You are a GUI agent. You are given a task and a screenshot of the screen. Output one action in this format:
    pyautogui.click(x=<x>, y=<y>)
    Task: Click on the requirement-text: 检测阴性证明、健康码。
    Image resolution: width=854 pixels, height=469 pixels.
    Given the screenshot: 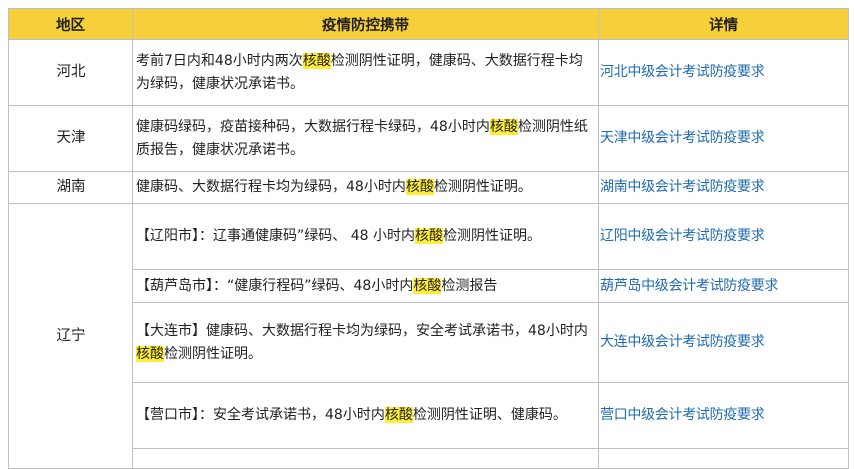 What is the action you would take?
    pyautogui.click(x=489, y=415)
    